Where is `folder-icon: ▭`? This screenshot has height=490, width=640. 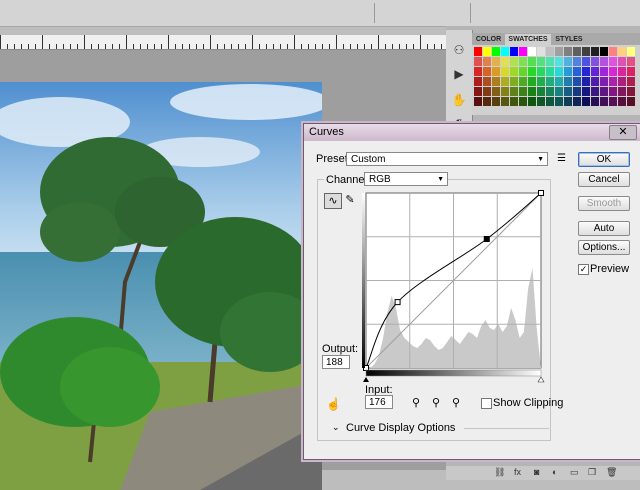
folder-icon: ▭ is located at coordinates (574, 472).